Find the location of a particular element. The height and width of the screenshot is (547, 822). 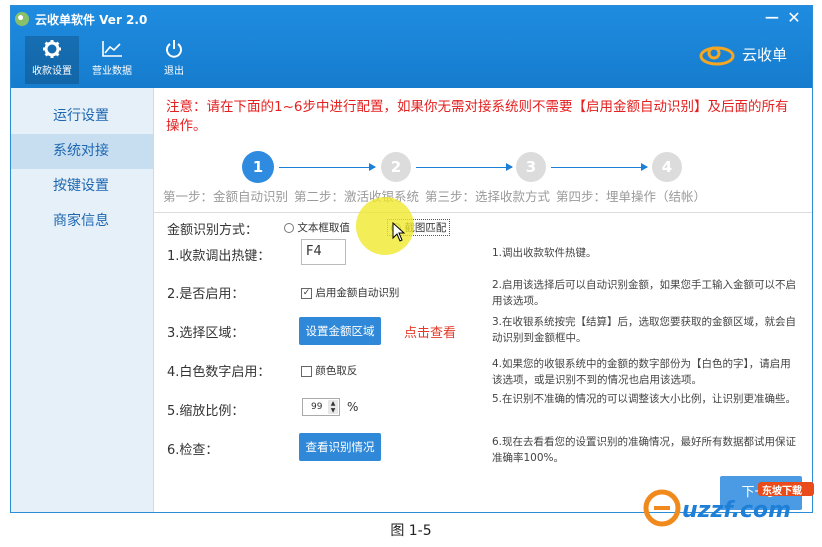

set-amount-region-button: 设置金额区域 is located at coordinates (340, 331).